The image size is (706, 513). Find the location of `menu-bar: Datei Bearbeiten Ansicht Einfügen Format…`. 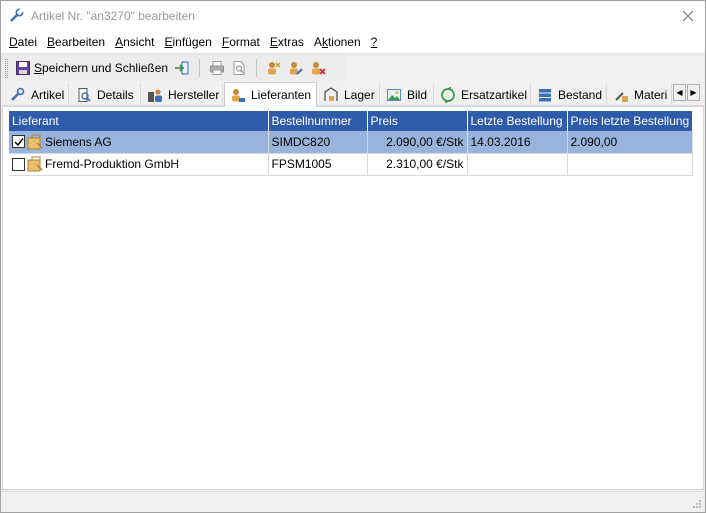

menu-bar: Datei Bearbeiten Ansicht Einfügen Format… is located at coordinates (353, 42).